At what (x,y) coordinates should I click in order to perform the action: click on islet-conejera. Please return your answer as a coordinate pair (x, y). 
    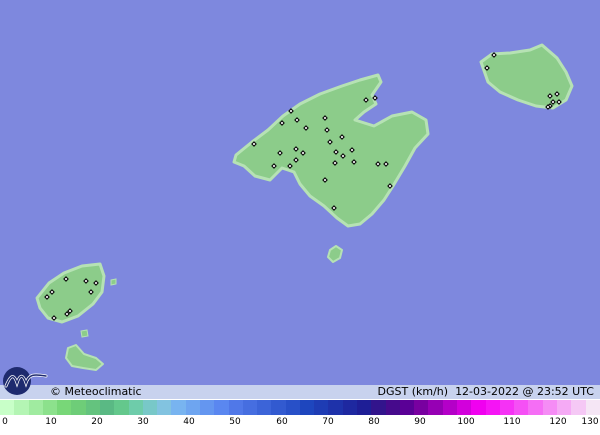
    Looking at the image, I should click on (113, 282).